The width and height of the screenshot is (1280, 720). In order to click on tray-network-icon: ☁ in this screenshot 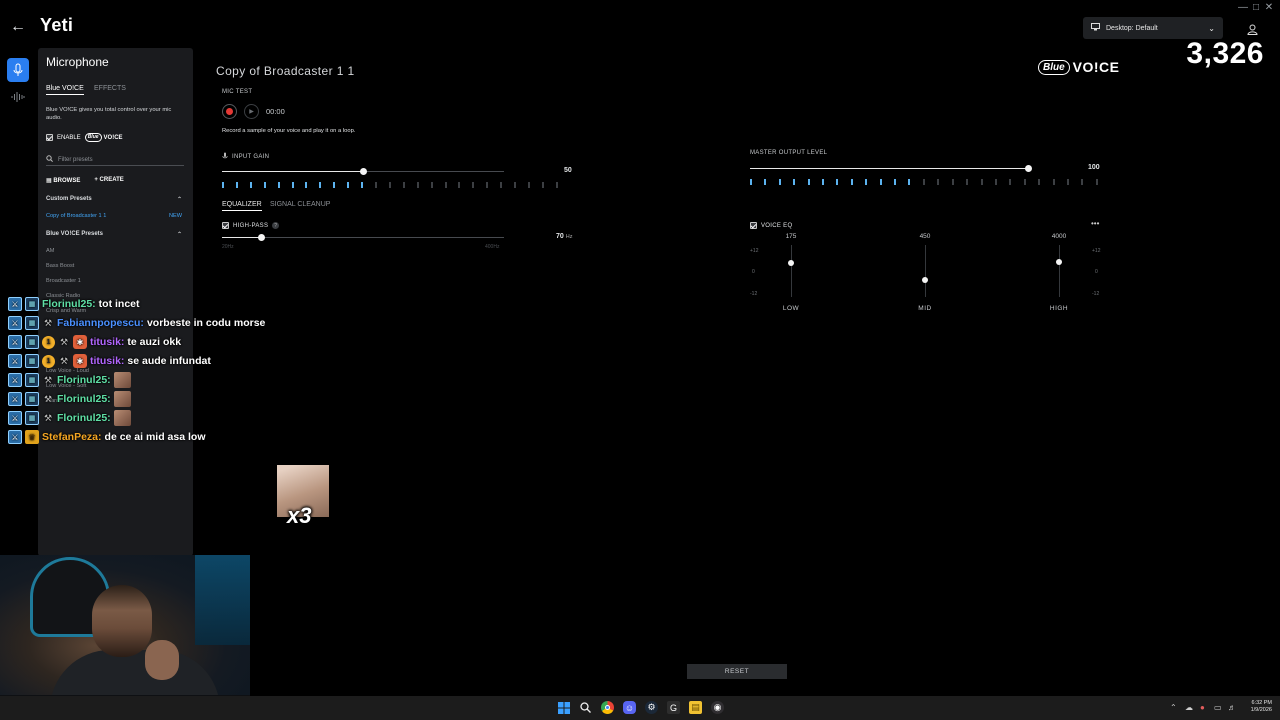, I will do `click(1189, 707)`.